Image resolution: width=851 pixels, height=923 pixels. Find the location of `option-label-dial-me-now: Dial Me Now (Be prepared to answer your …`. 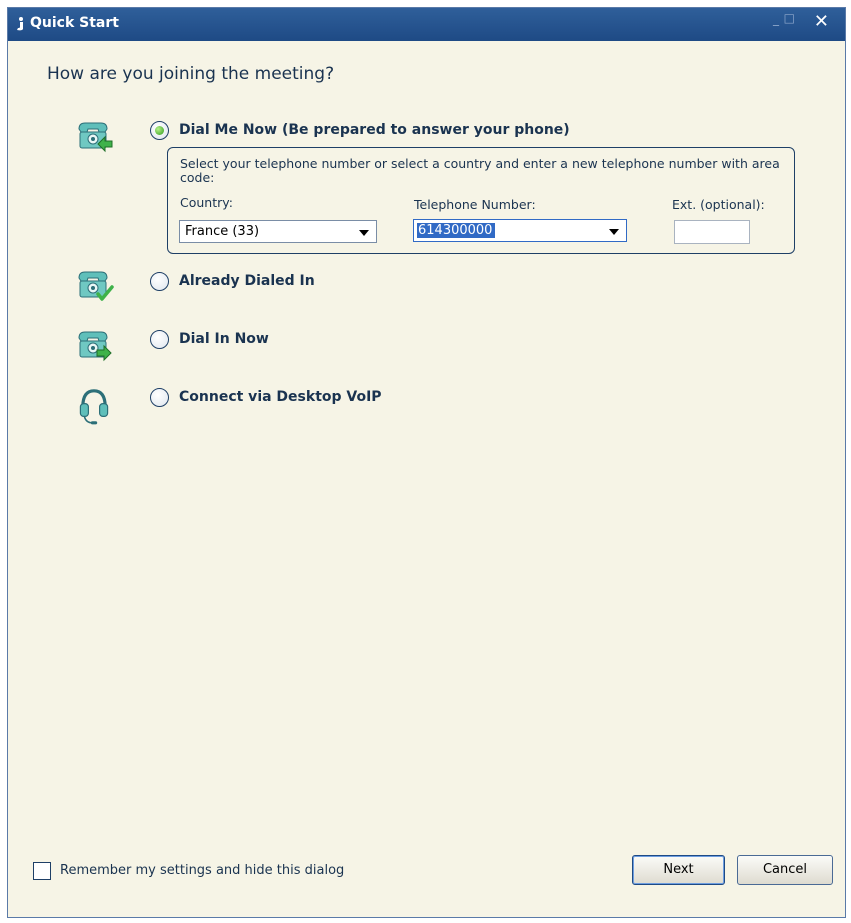

option-label-dial-me-now: Dial Me Now (Be prepared to answer your … is located at coordinates (374, 130).